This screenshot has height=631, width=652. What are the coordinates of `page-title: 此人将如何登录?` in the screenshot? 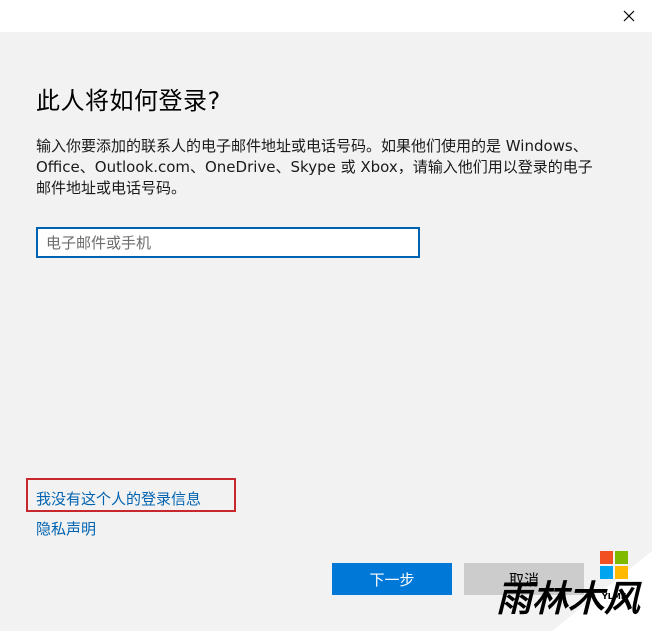 It's located at (128, 101).